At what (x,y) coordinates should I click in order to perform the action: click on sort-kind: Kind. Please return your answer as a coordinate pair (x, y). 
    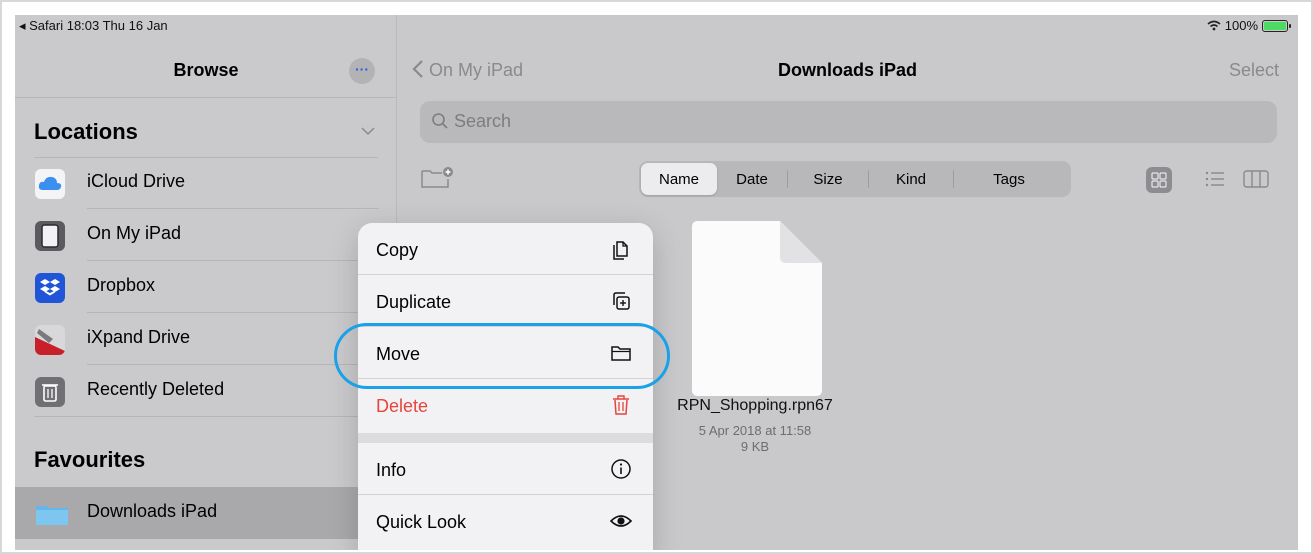
    Looking at the image, I should click on (911, 179).